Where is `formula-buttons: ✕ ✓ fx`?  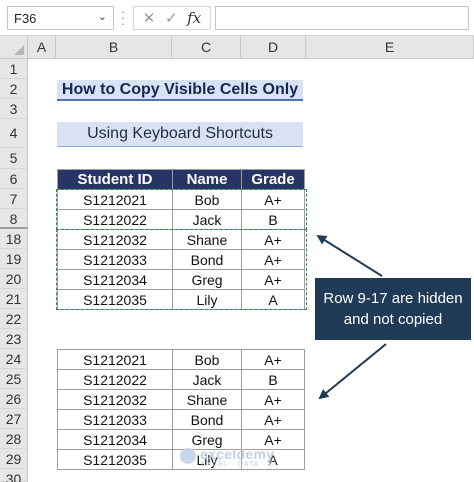 formula-buttons: ✕ ✓ fx is located at coordinates (172, 18).